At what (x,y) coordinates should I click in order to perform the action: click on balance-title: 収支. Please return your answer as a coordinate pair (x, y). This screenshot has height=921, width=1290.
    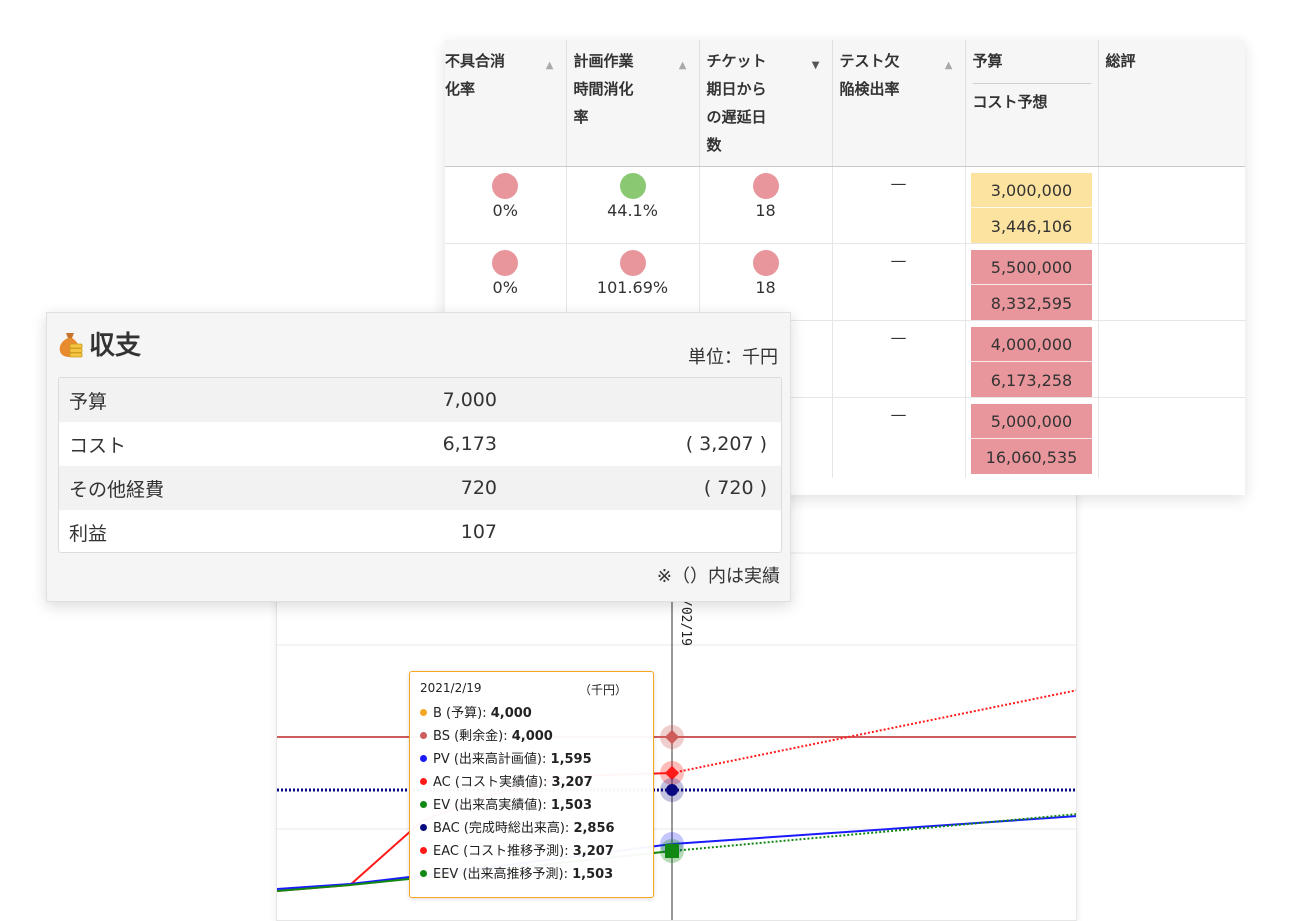
    Looking at the image, I should click on (99, 343).